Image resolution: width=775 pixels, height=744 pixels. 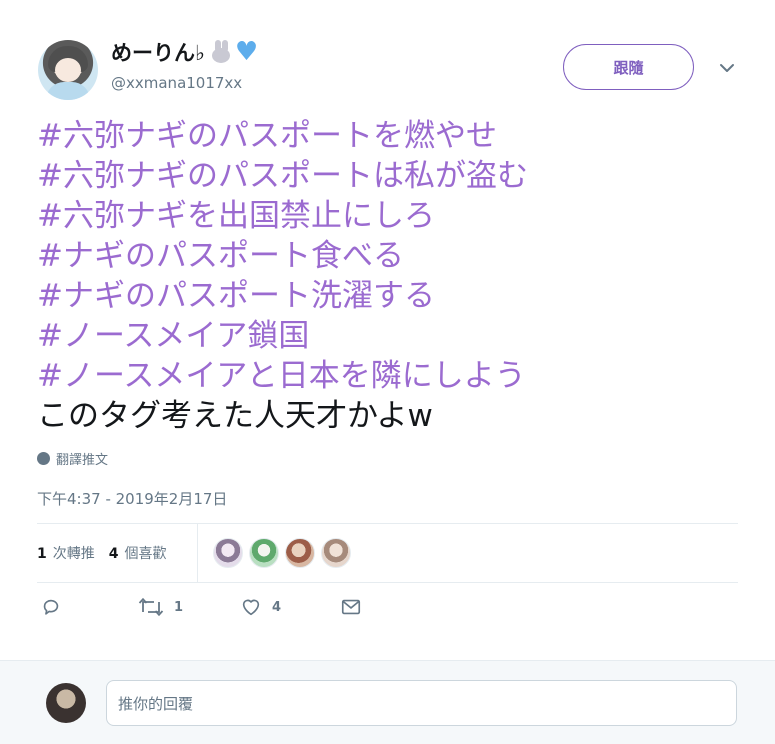 I want to click on heart-icon, so click(x=251, y=607).